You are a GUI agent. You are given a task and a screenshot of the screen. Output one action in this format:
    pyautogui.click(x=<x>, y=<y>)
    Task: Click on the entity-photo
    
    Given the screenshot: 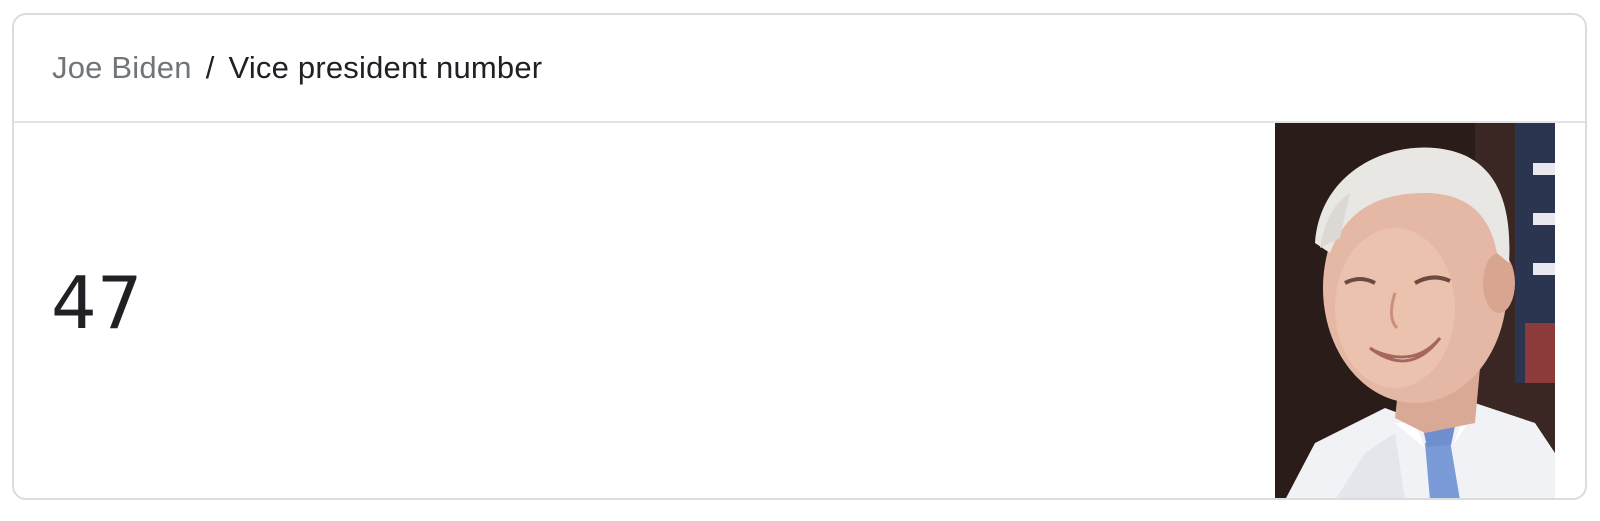 What is the action you would take?
    pyautogui.click(x=1415, y=310)
    